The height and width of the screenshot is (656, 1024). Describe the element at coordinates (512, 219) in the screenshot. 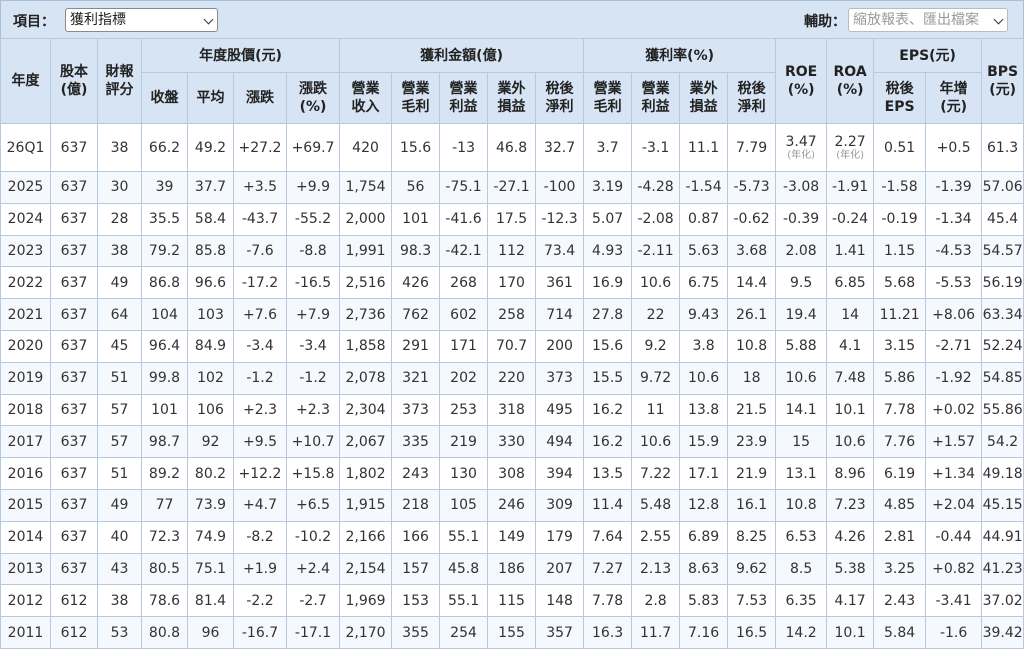

I see `table-cell: 17.5` at that location.